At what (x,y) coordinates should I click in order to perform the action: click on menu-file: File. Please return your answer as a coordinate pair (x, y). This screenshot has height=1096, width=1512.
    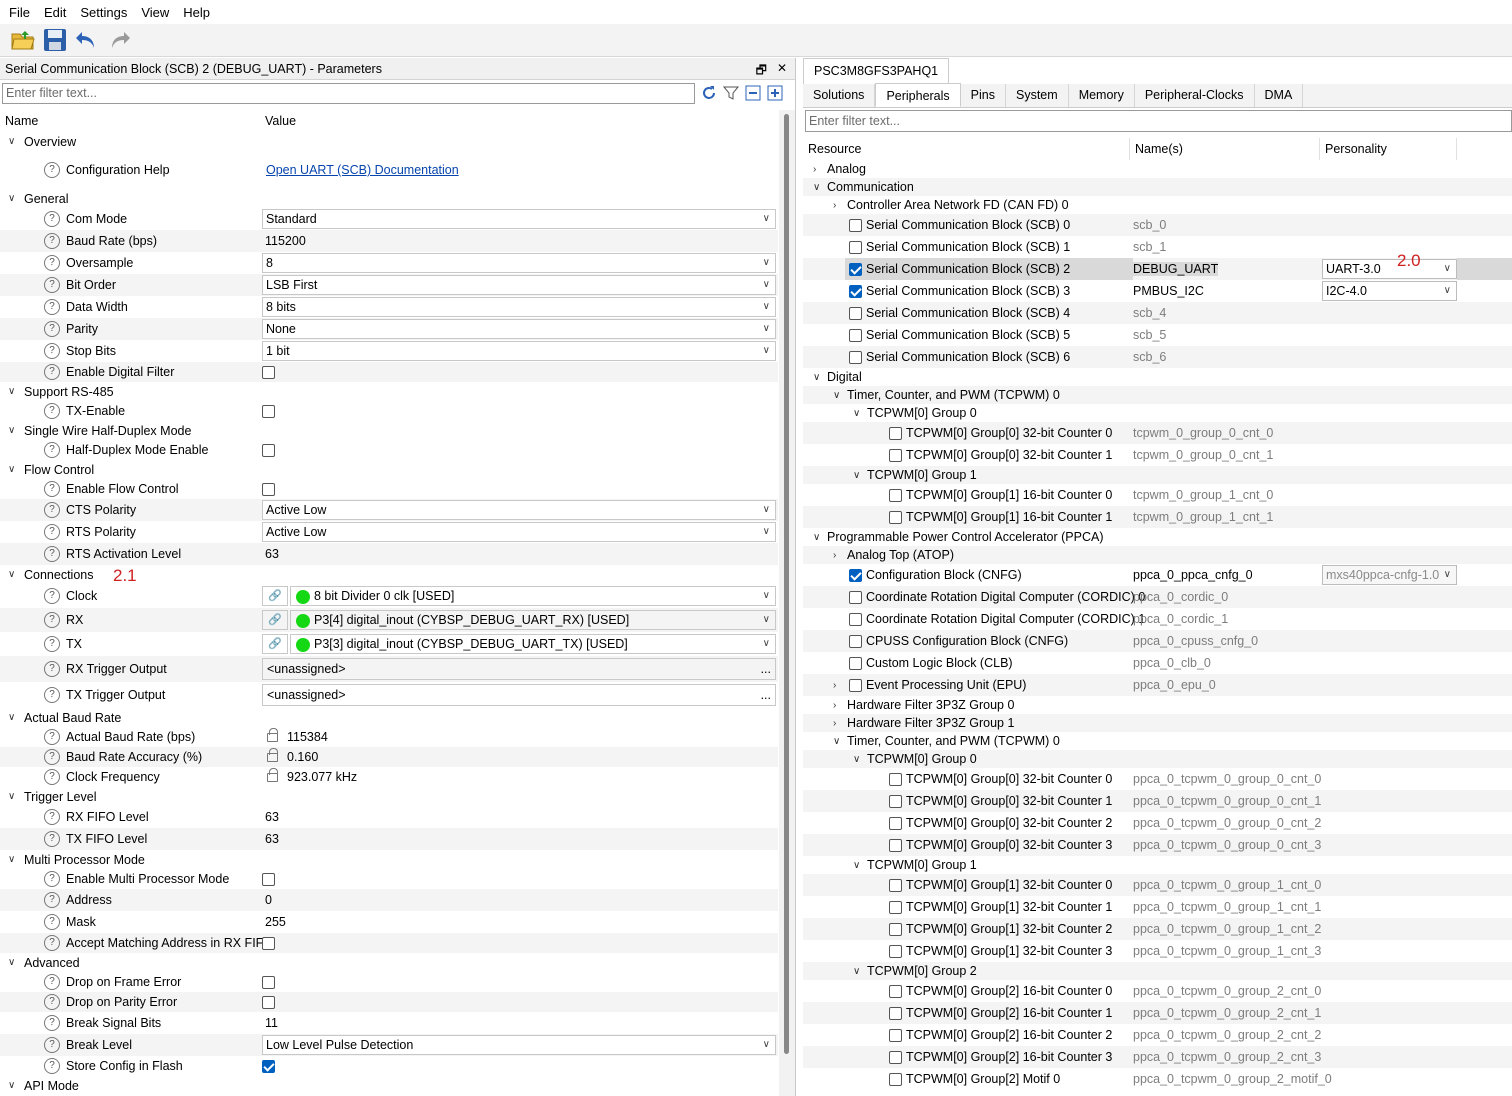
    Looking at the image, I should click on (19, 12).